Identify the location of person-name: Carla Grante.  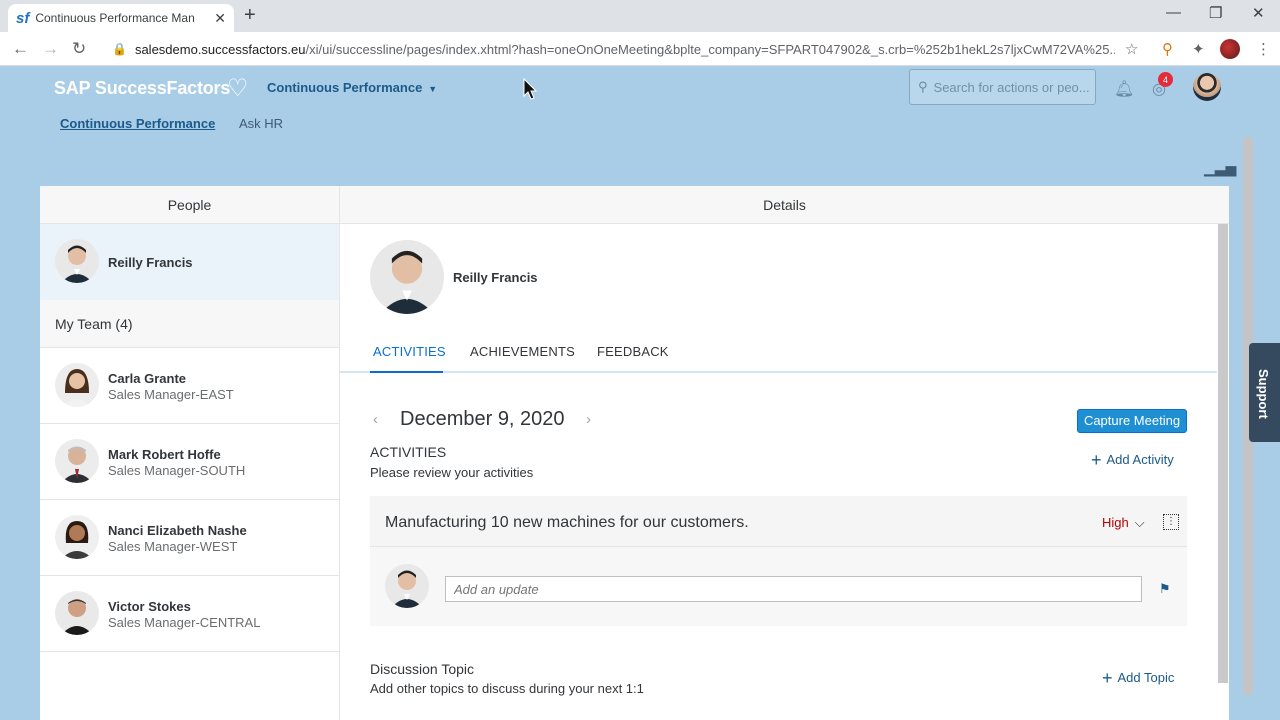
(147, 378).